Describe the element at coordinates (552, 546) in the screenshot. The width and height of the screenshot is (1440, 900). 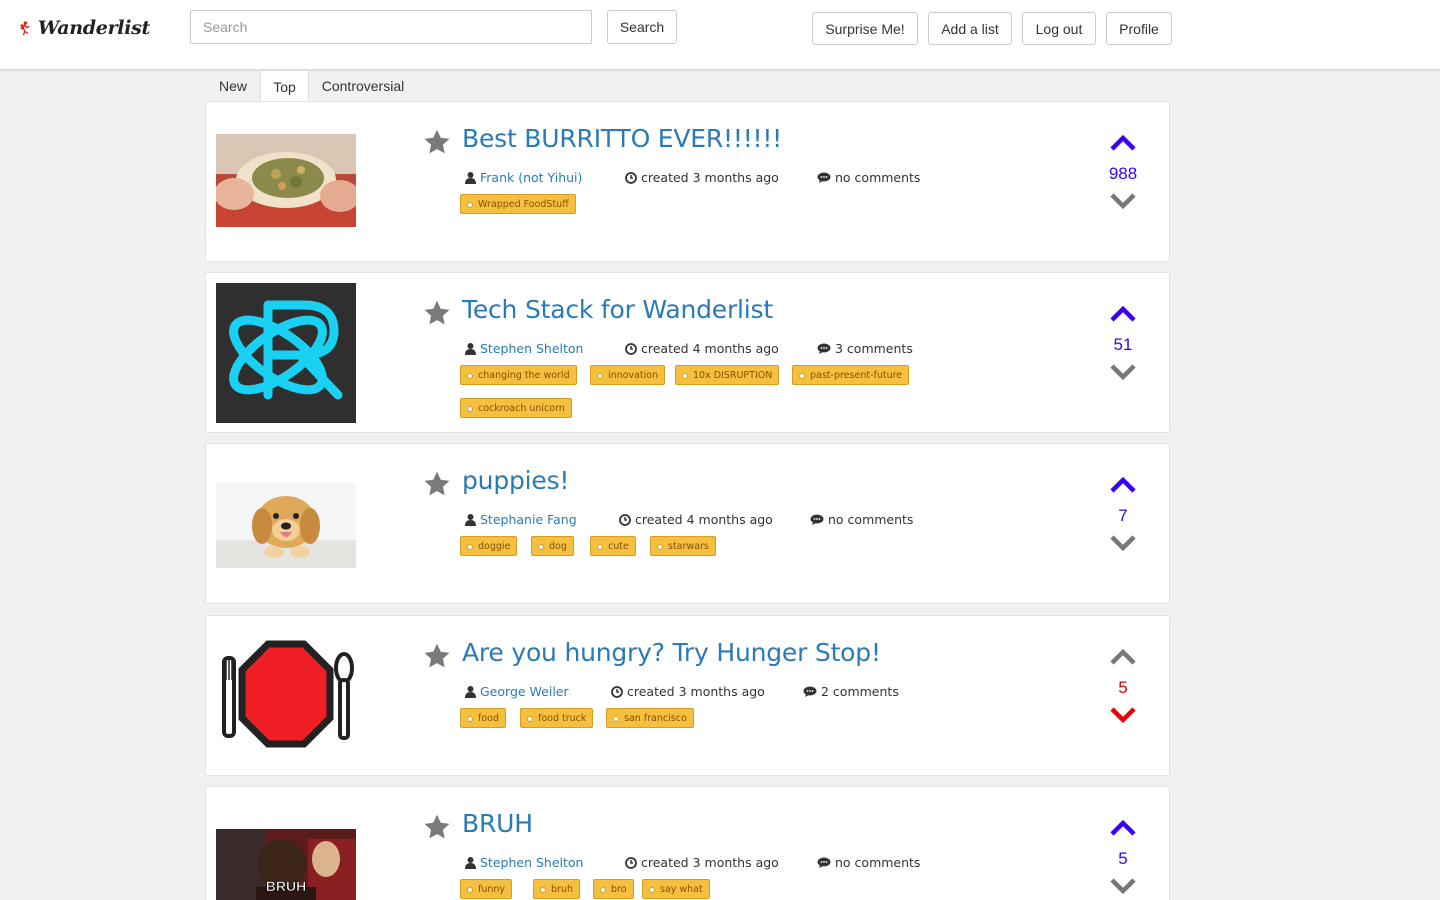
I see `tag: dog` at that location.